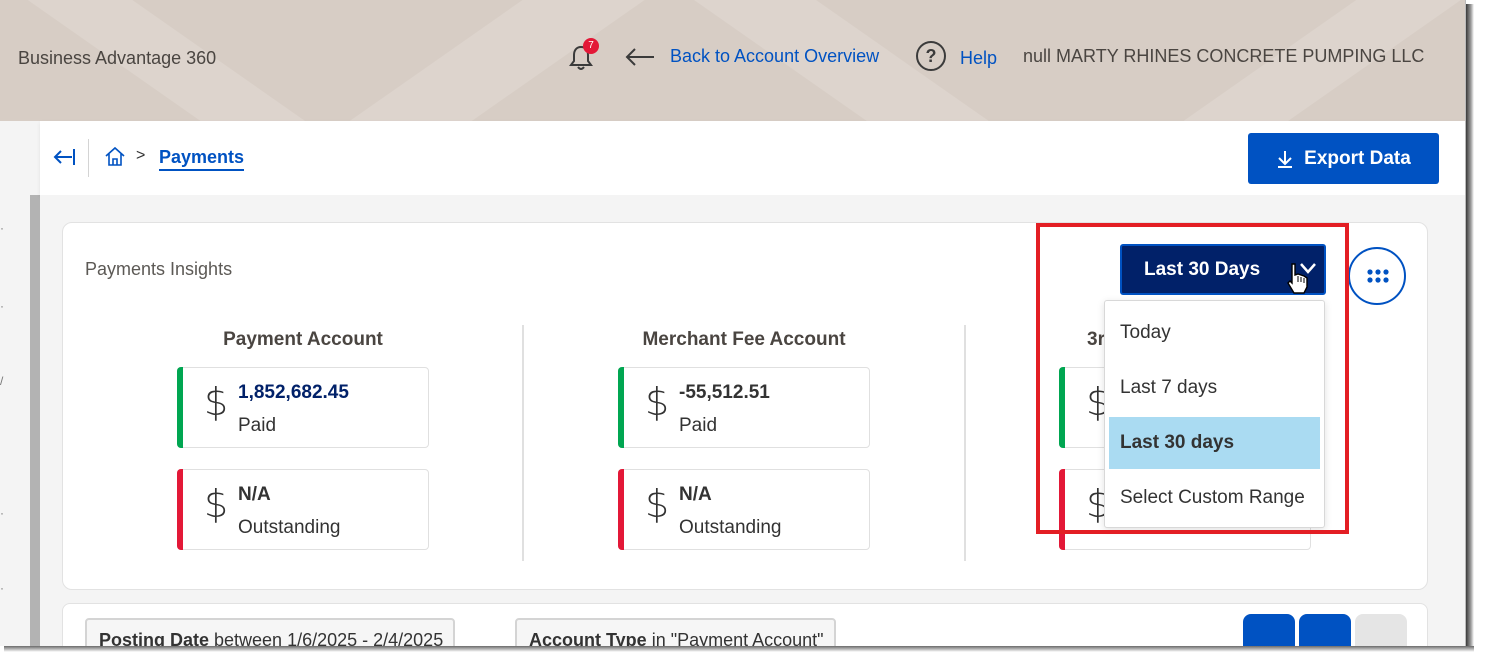 The height and width of the screenshot is (656, 1490). What do you see at coordinates (744, 339) in the screenshot?
I see `column-title: Merchant Fee Account` at bounding box center [744, 339].